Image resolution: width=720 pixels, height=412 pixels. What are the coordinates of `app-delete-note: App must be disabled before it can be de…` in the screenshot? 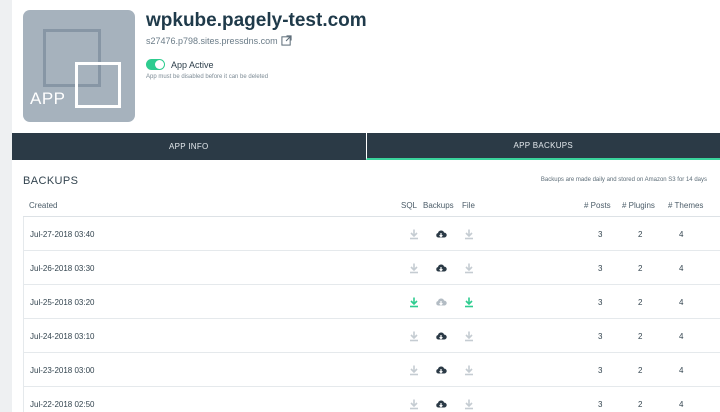 It's located at (207, 77).